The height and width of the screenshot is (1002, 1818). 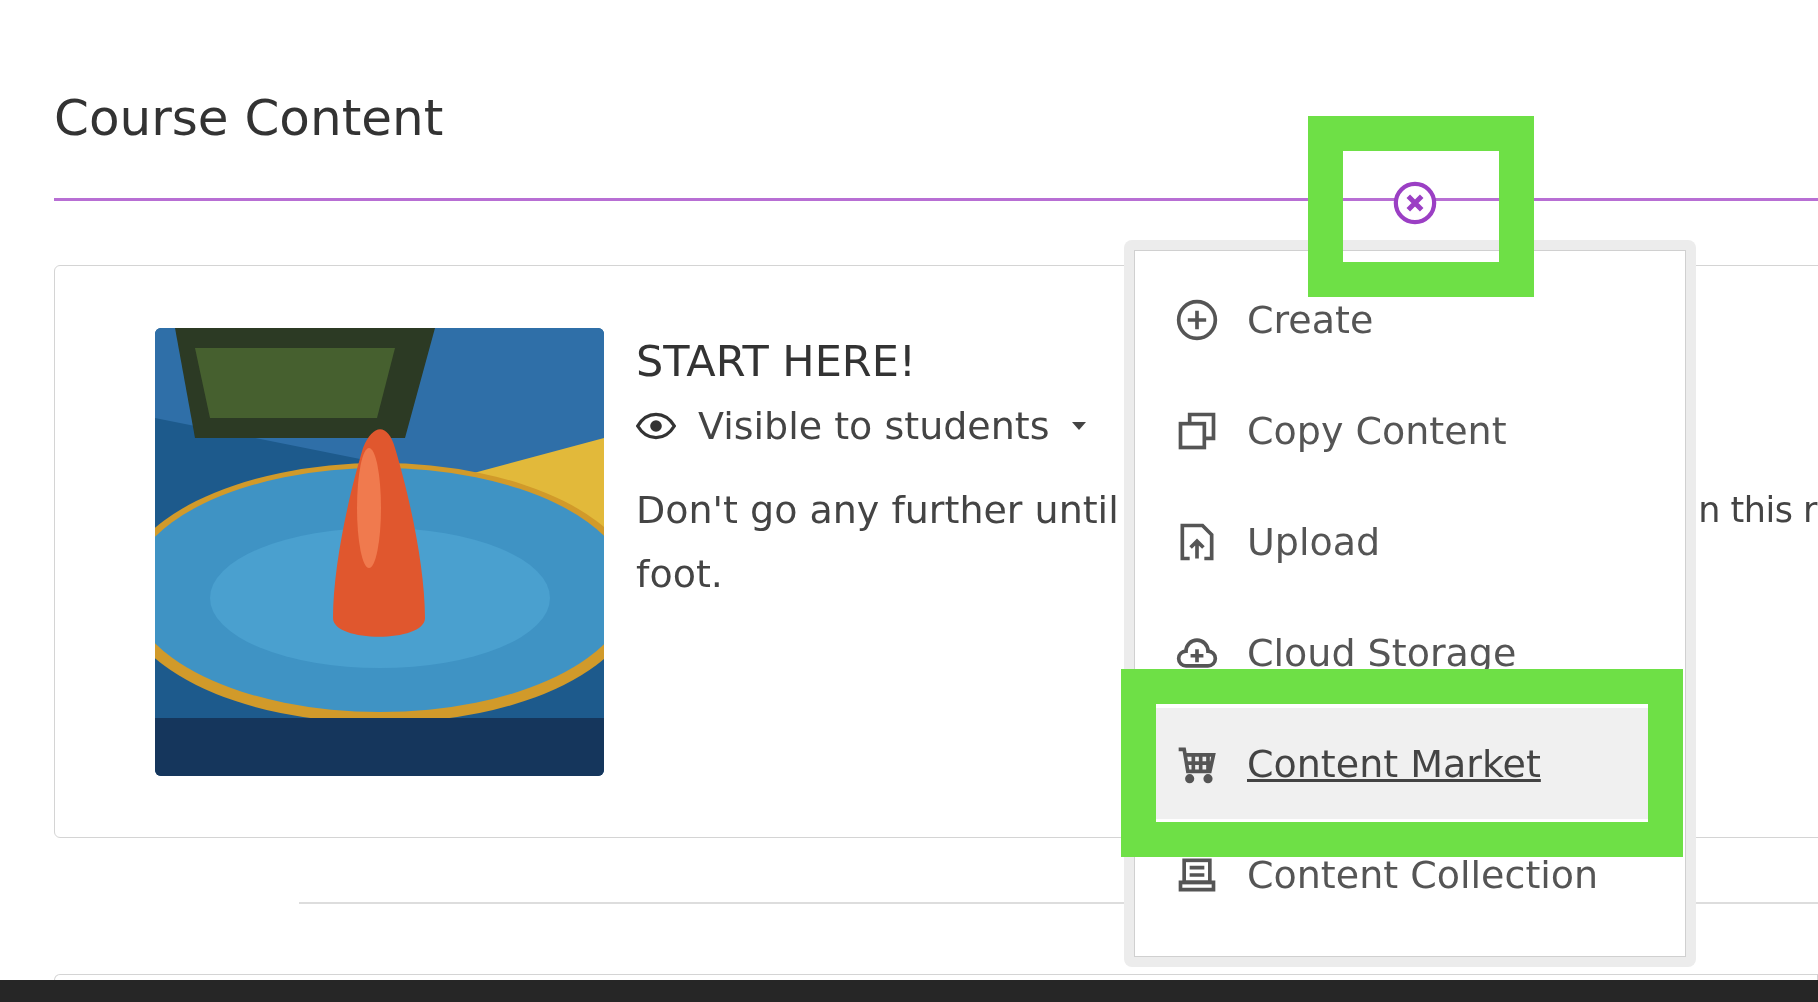 I want to click on plus-circle-icon, so click(x=1197, y=319).